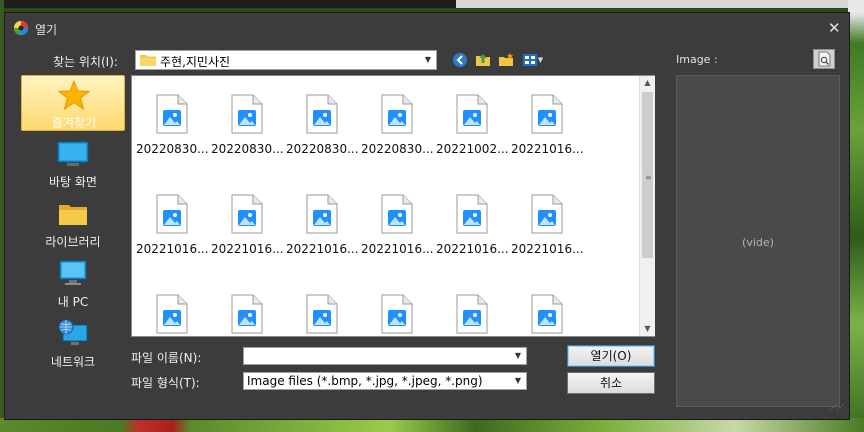 This screenshot has height=432, width=864. Describe the element at coordinates (73, 332) in the screenshot. I see `network-icon` at that location.